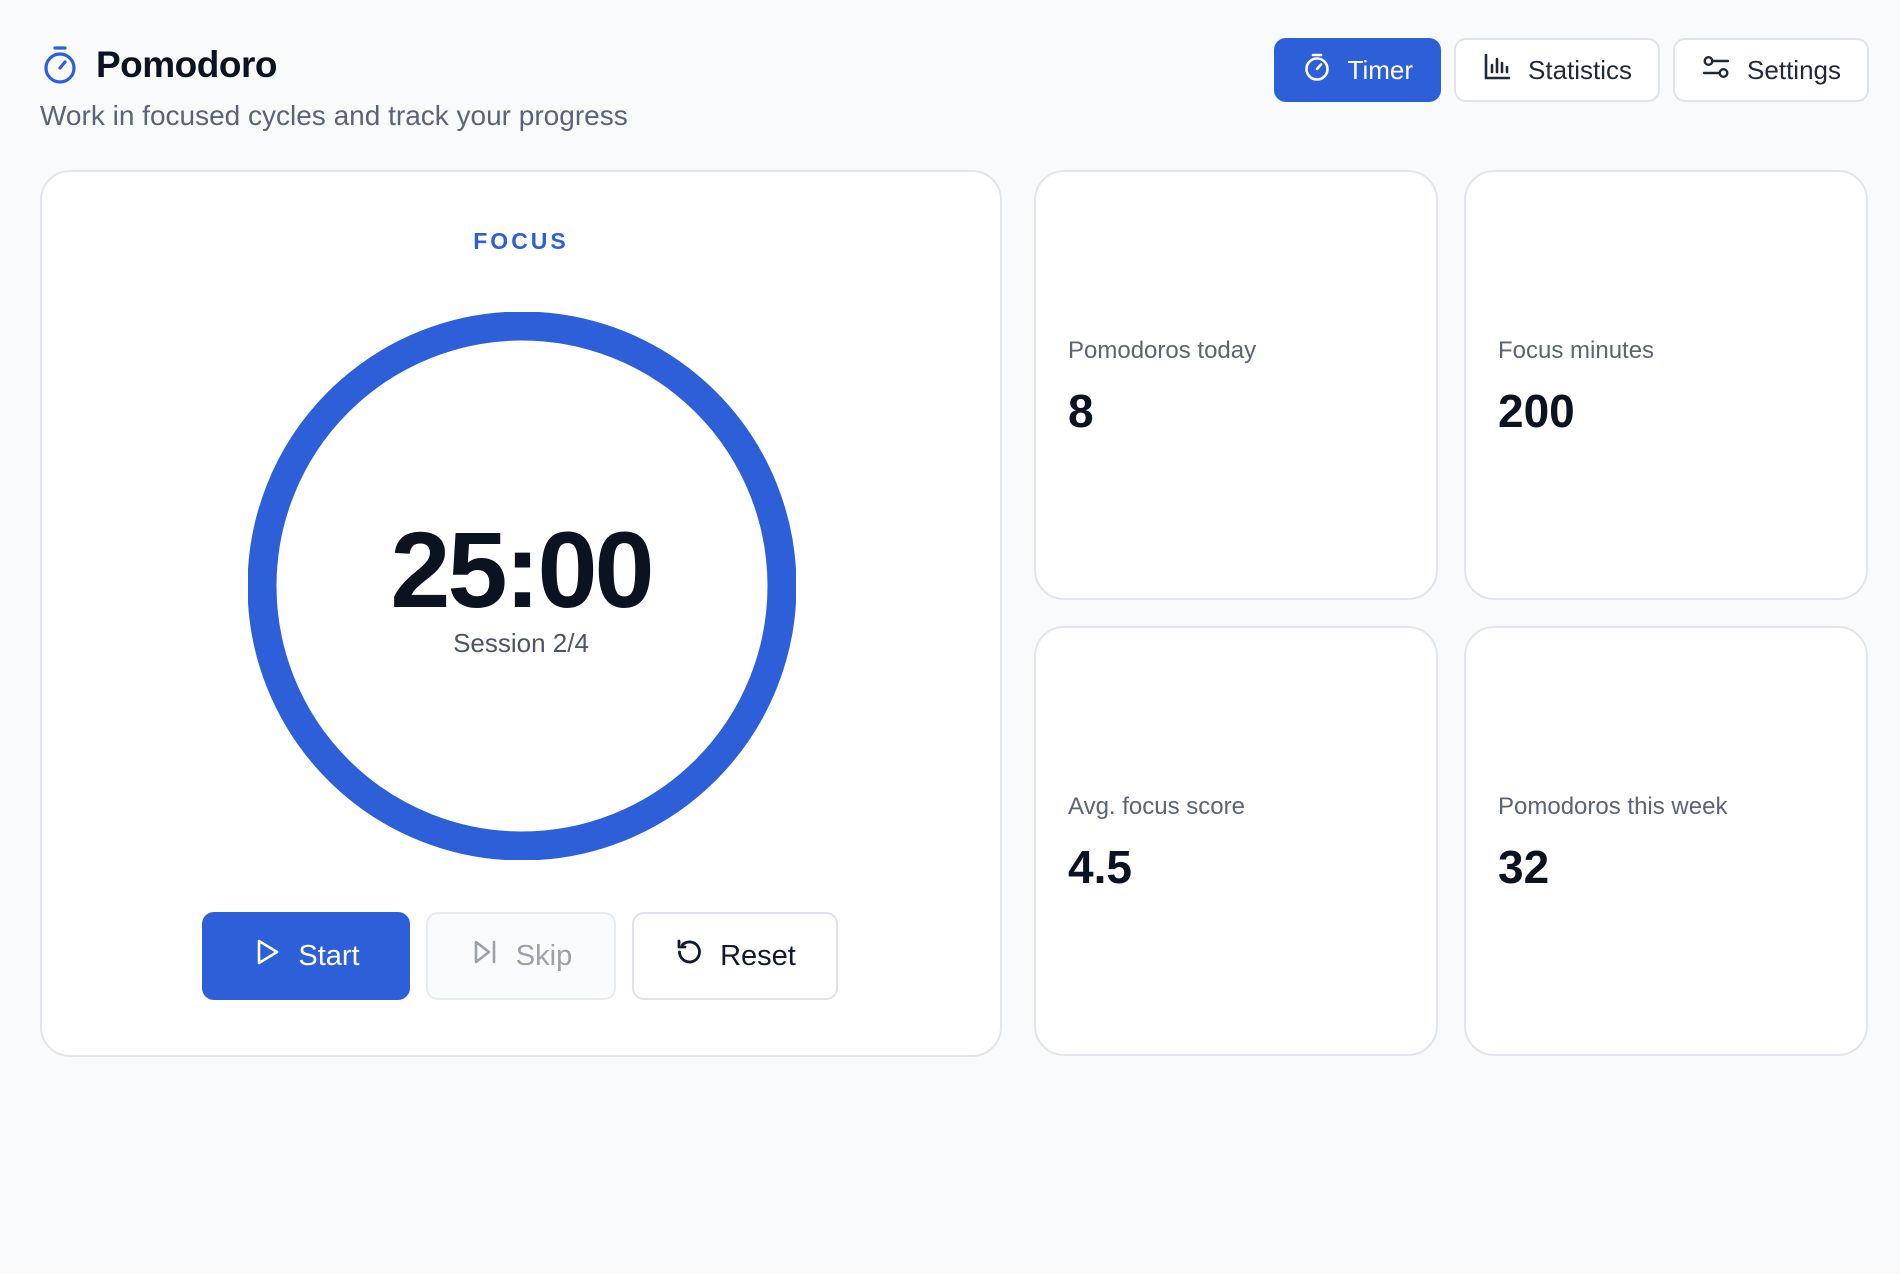 The width and height of the screenshot is (1900, 1274). I want to click on stat-card-pomodoros-today: Pomodoros today 8, so click(1236, 385).